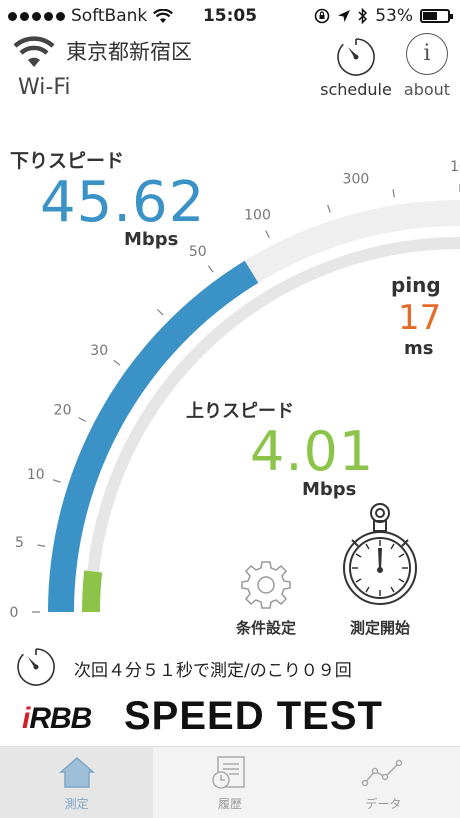 Image resolution: width=460 pixels, height=818 pixels. I want to click on upload-arc, so click(92, 591).